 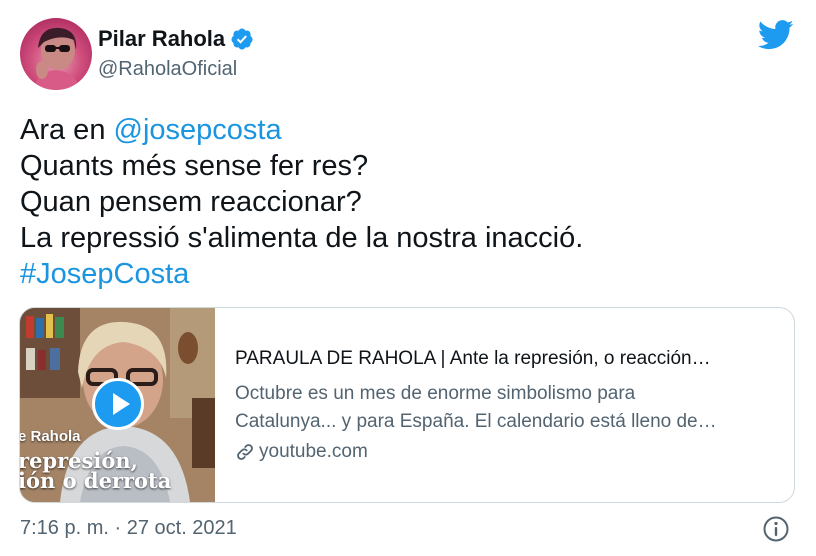 I want to click on info-icon, so click(x=776, y=529).